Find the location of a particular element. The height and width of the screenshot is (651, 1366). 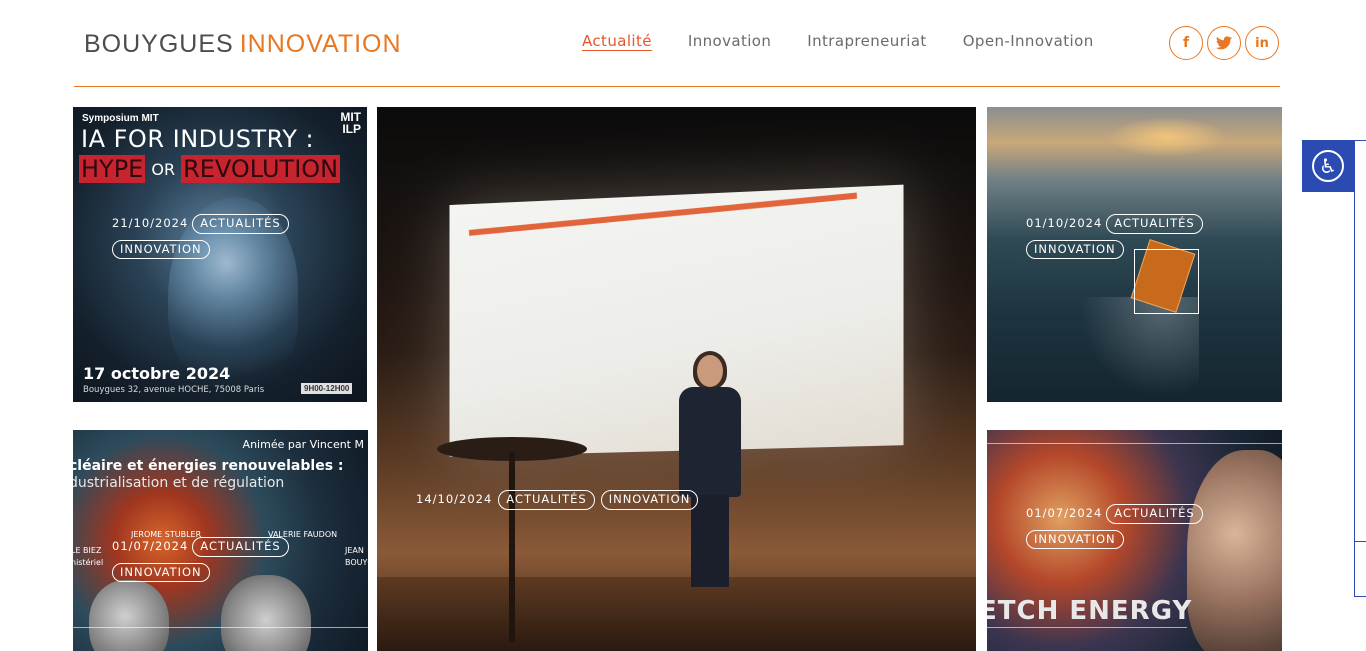

image-title-line1: IA FOR INDUSTRY : is located at coordinates (197, 139).